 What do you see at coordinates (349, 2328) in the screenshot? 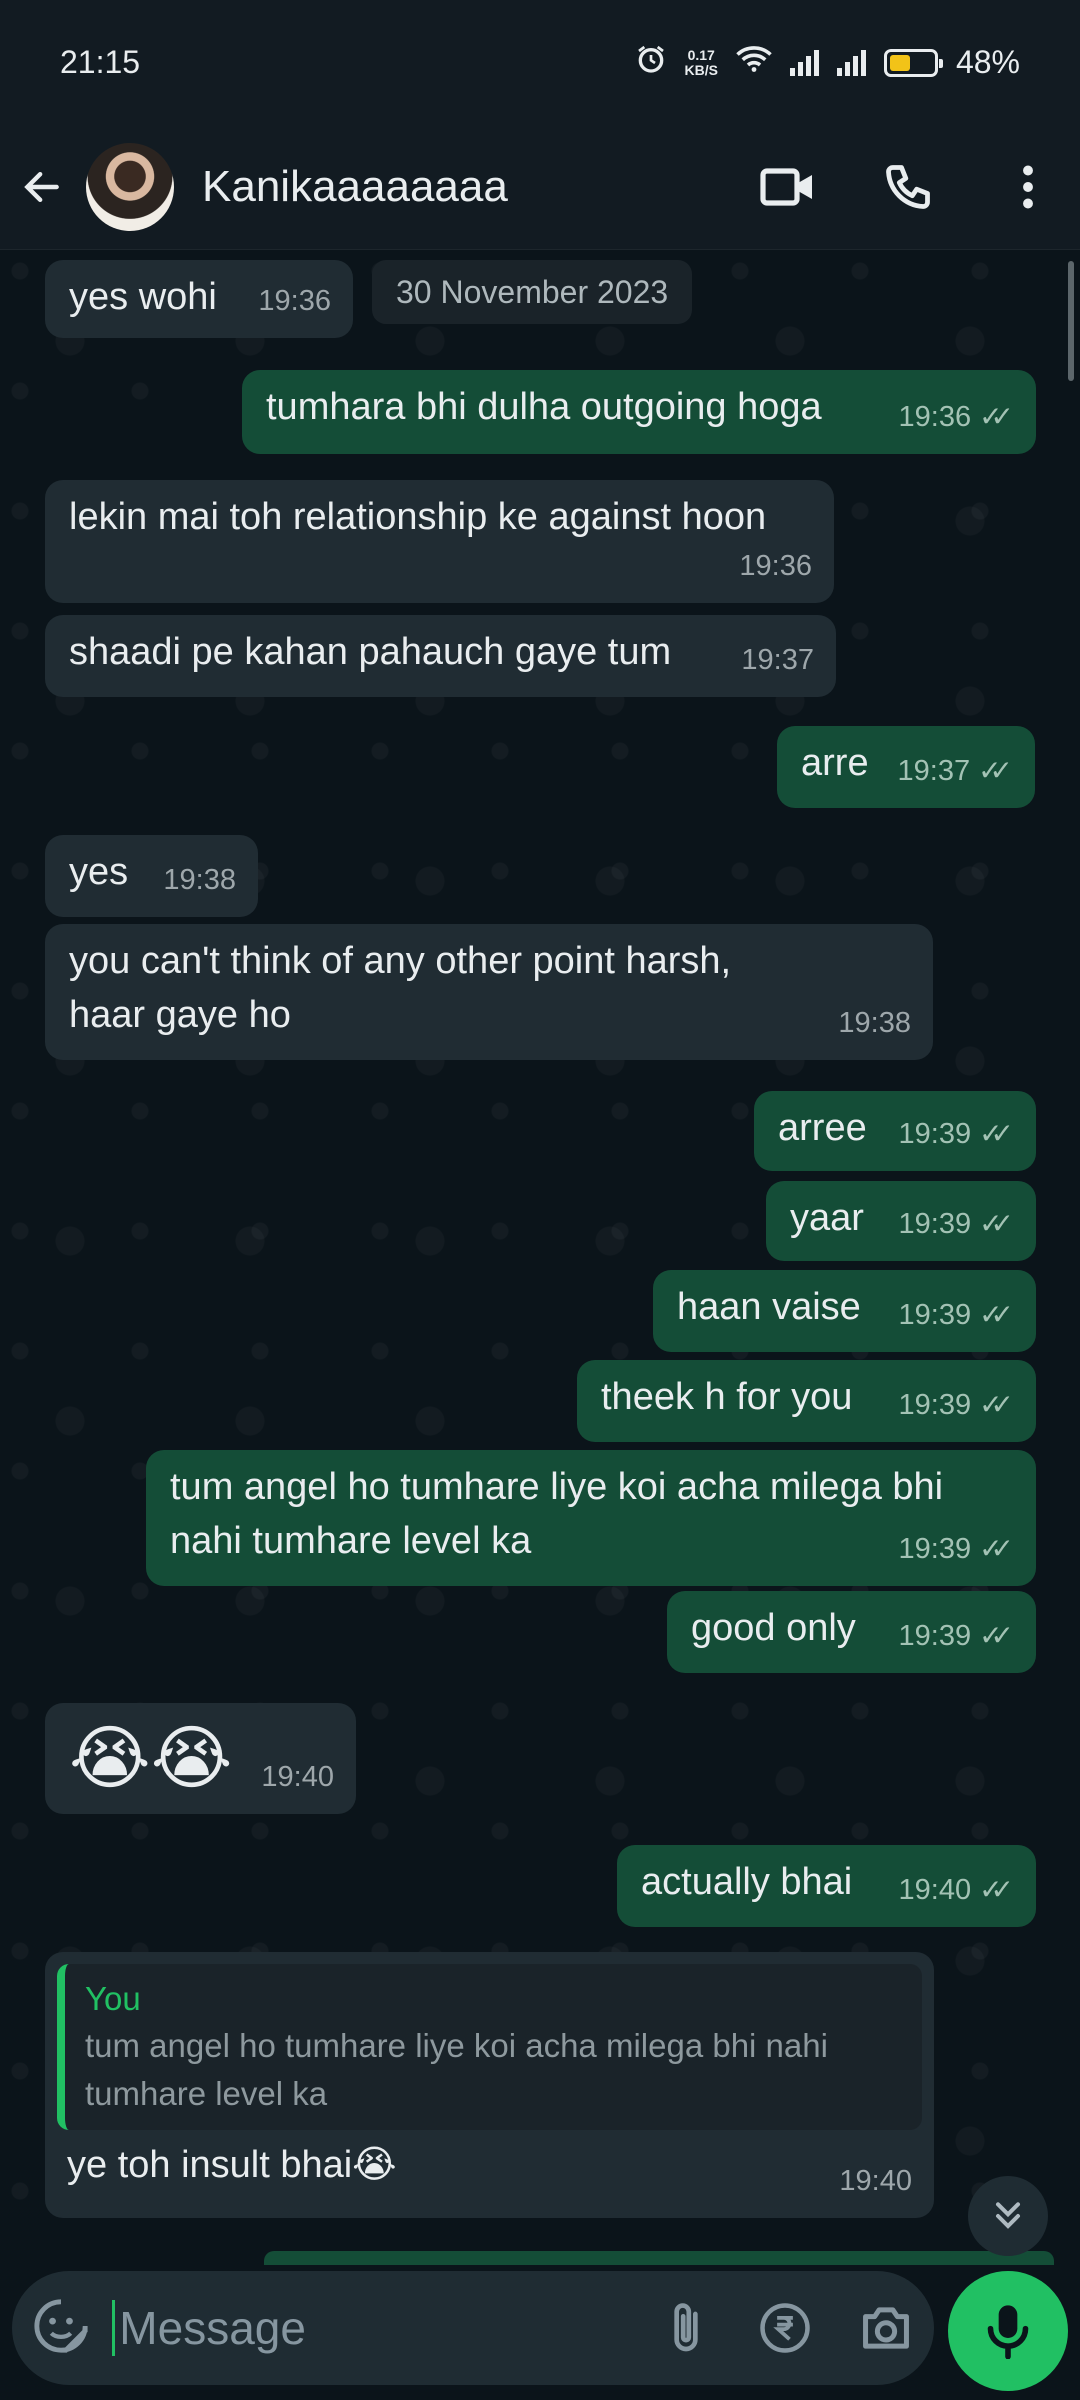
I see `message-input` at bounding box center [349, 2328].